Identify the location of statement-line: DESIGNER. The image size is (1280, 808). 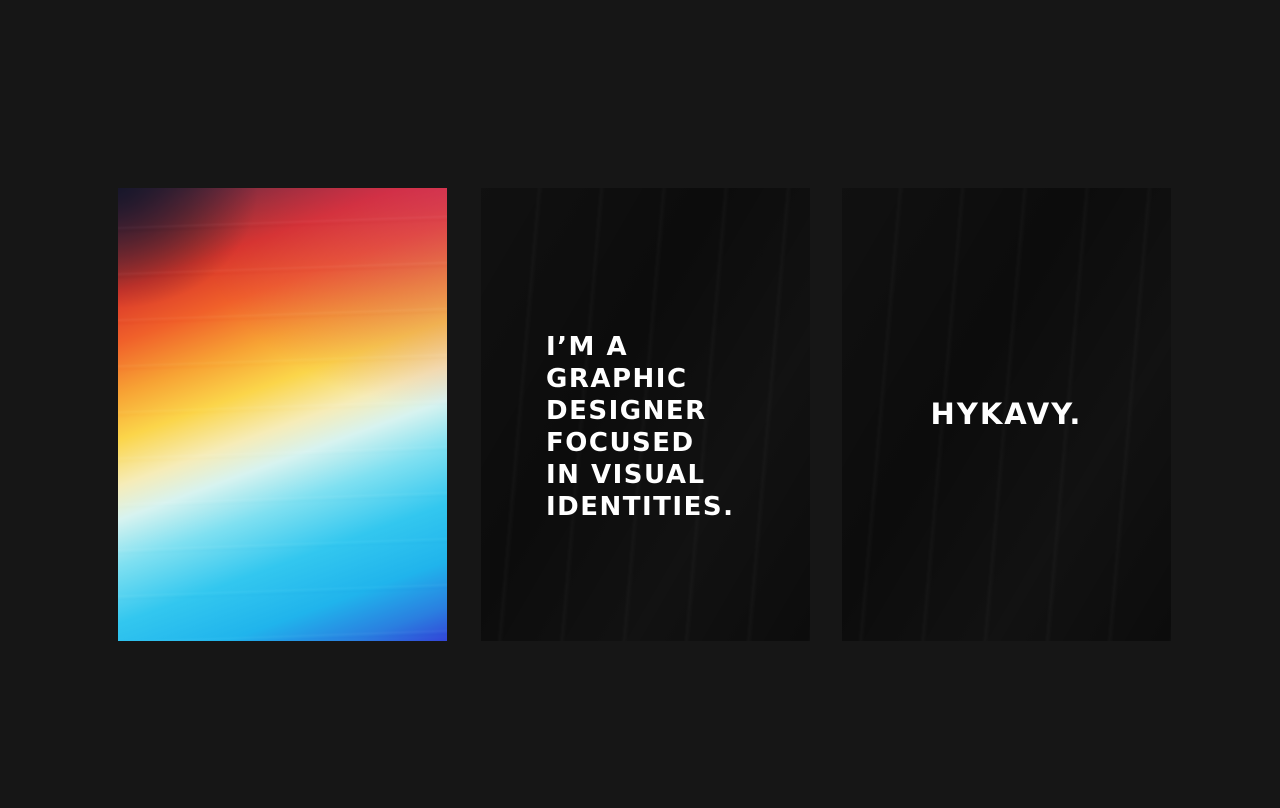
(626, 411).